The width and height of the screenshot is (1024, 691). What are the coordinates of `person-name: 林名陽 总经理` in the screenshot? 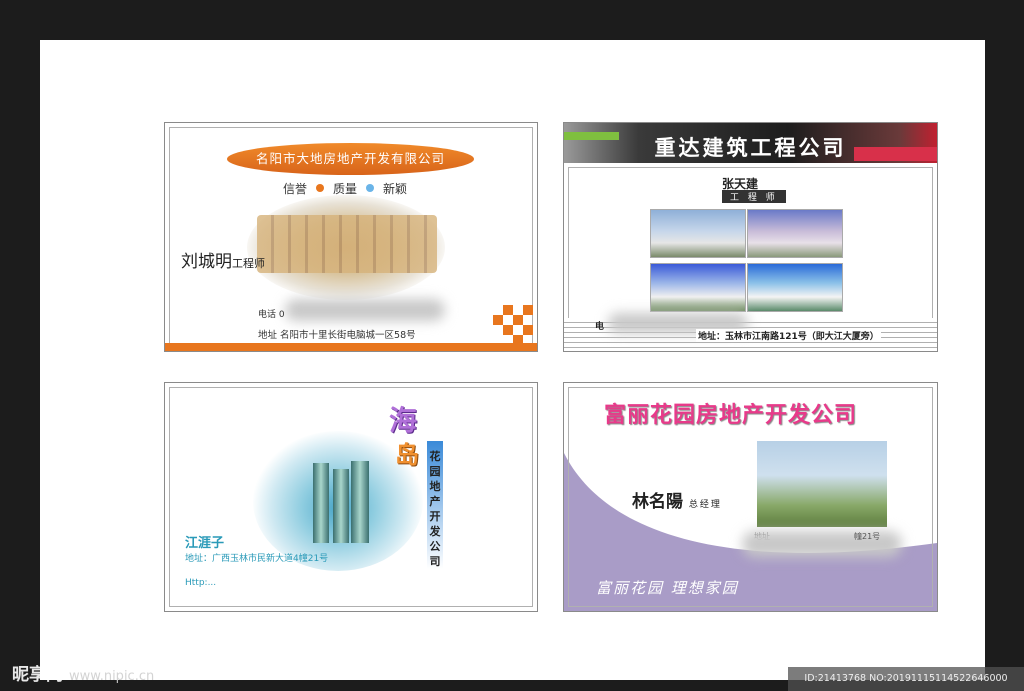 It's located at (677, 499).